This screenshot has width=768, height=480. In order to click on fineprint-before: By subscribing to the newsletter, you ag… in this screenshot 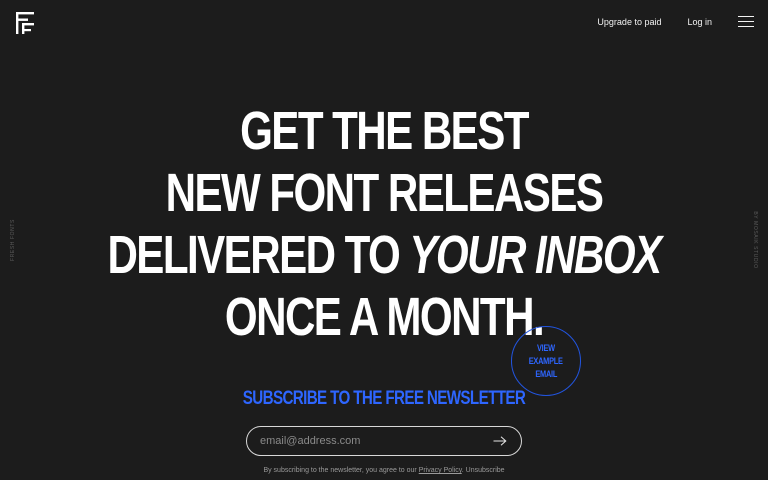, I will do `click(341, 470)`.